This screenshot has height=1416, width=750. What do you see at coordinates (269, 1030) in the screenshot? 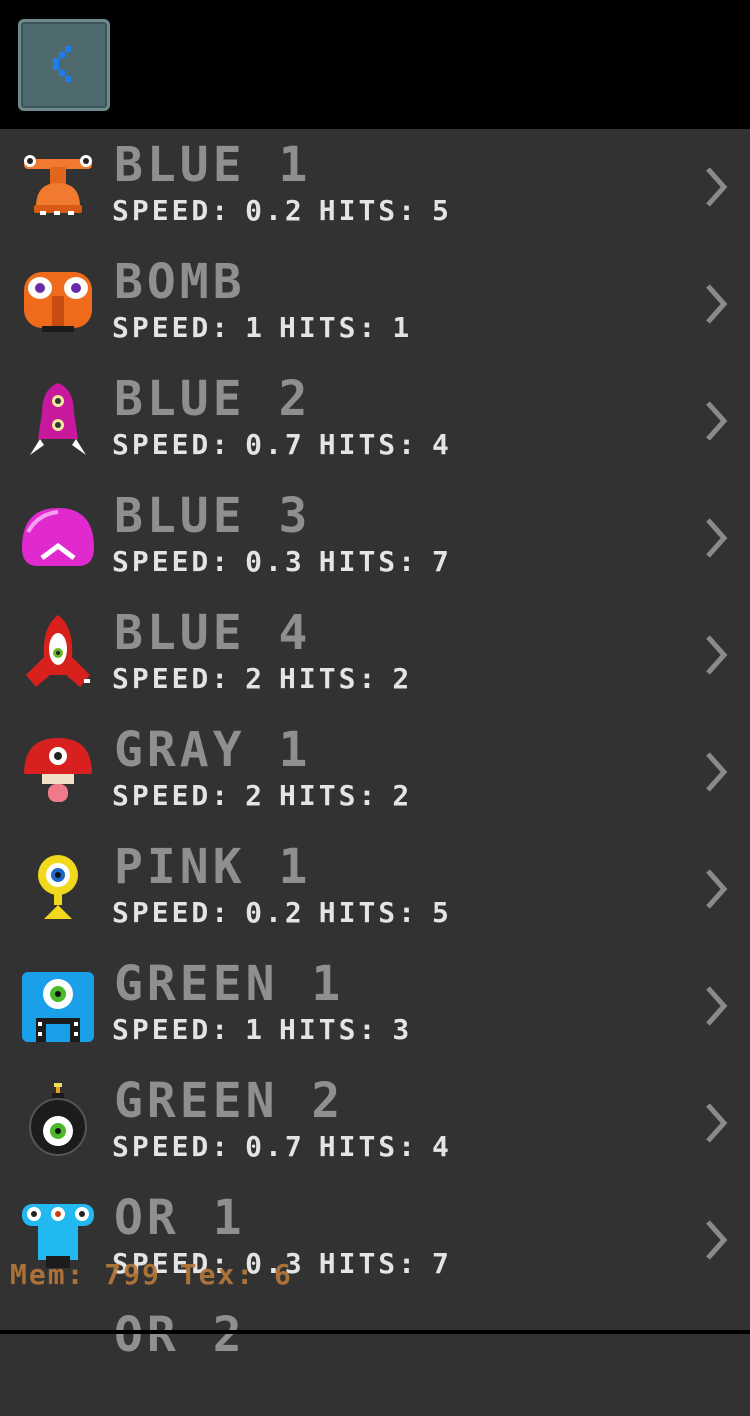
I see `enemy-stats: SPEED: 1 HITS: 3` at bounding box center [269, 1030].